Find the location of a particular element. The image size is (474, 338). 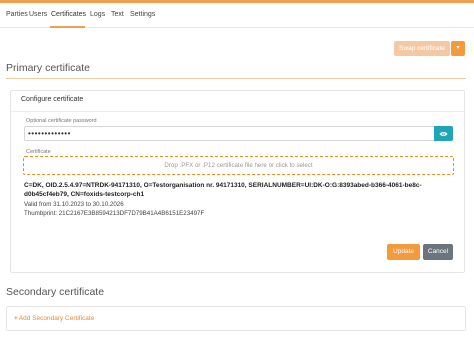

card-header-divider is located at coordinates (237, 111).